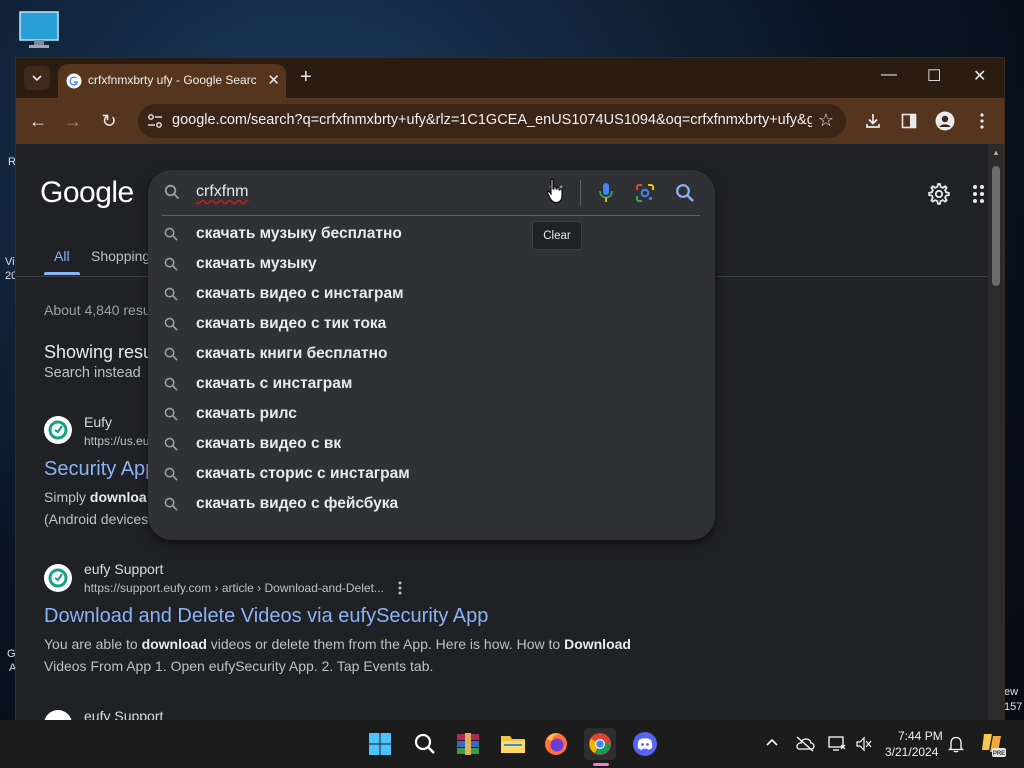  Describe the element at coordinates (93, 644) in the screenshot. I see `snippet-text: You are able to` at that location.